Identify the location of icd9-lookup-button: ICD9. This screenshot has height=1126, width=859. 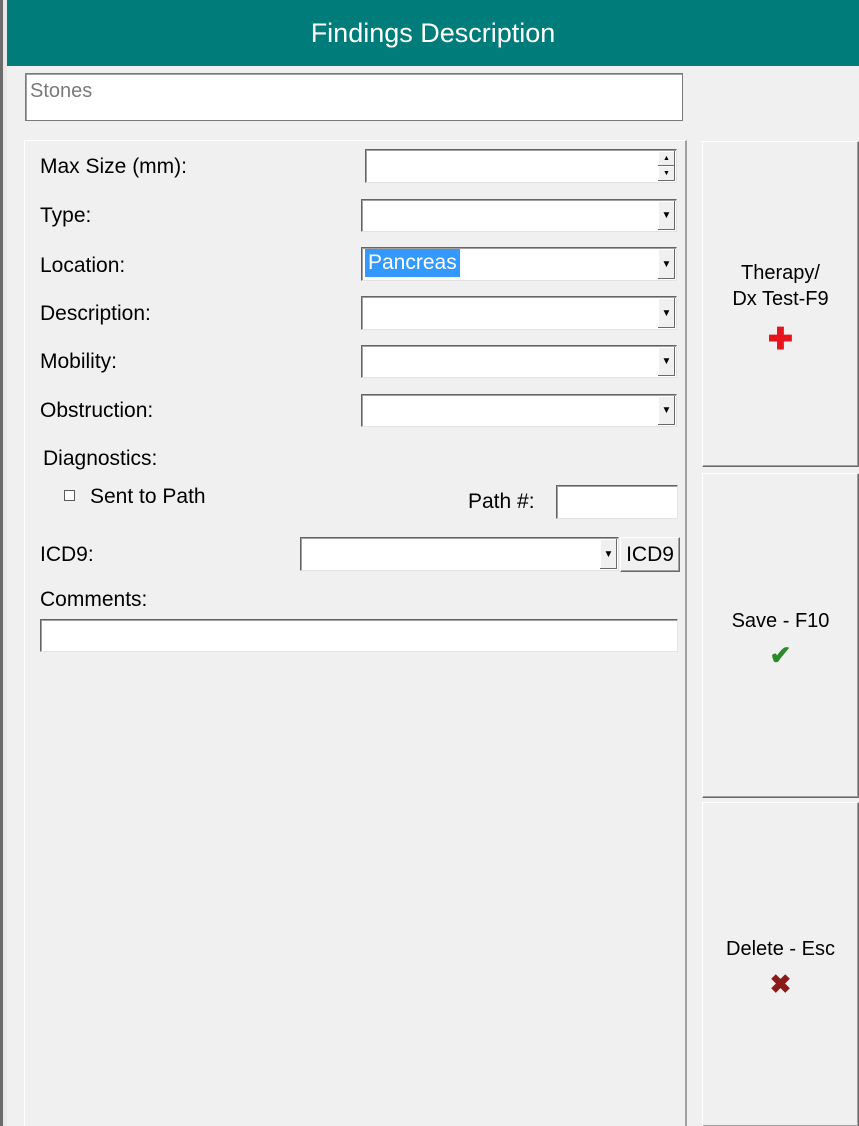
(650, 554).